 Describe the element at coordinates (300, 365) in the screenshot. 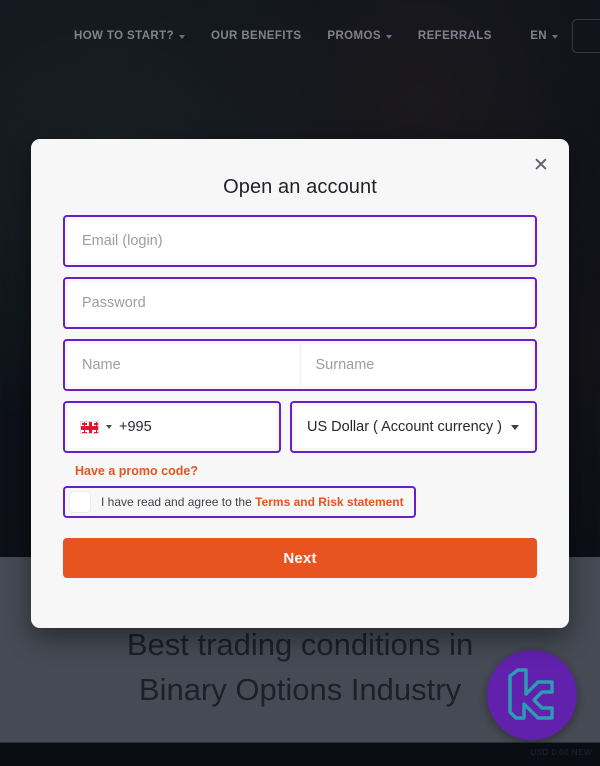

I see `name-fields-wrapper: Name Surname` at that location.